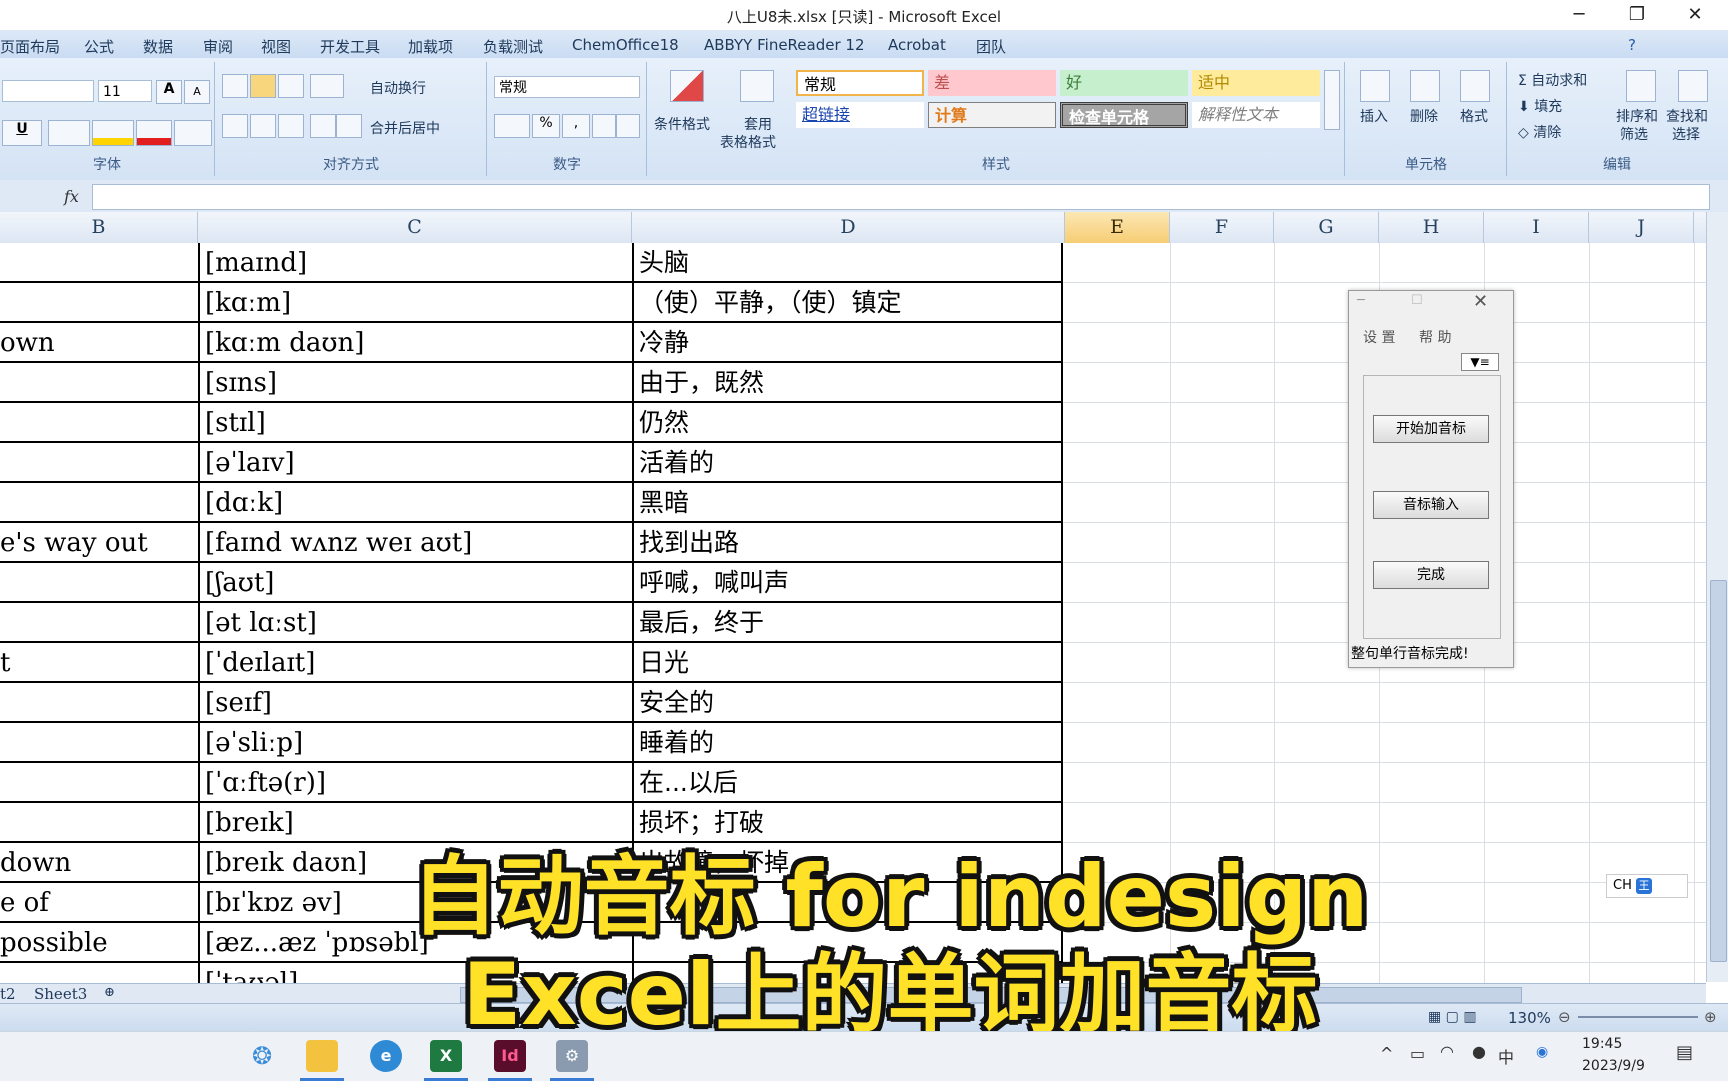 Image resolution: width=1728 pixels, height=1081 pixels. What do you see at coordinates (1474, 116) in the screenshot?
I see `format-button: 格式` at bounding box center [1474, 116].